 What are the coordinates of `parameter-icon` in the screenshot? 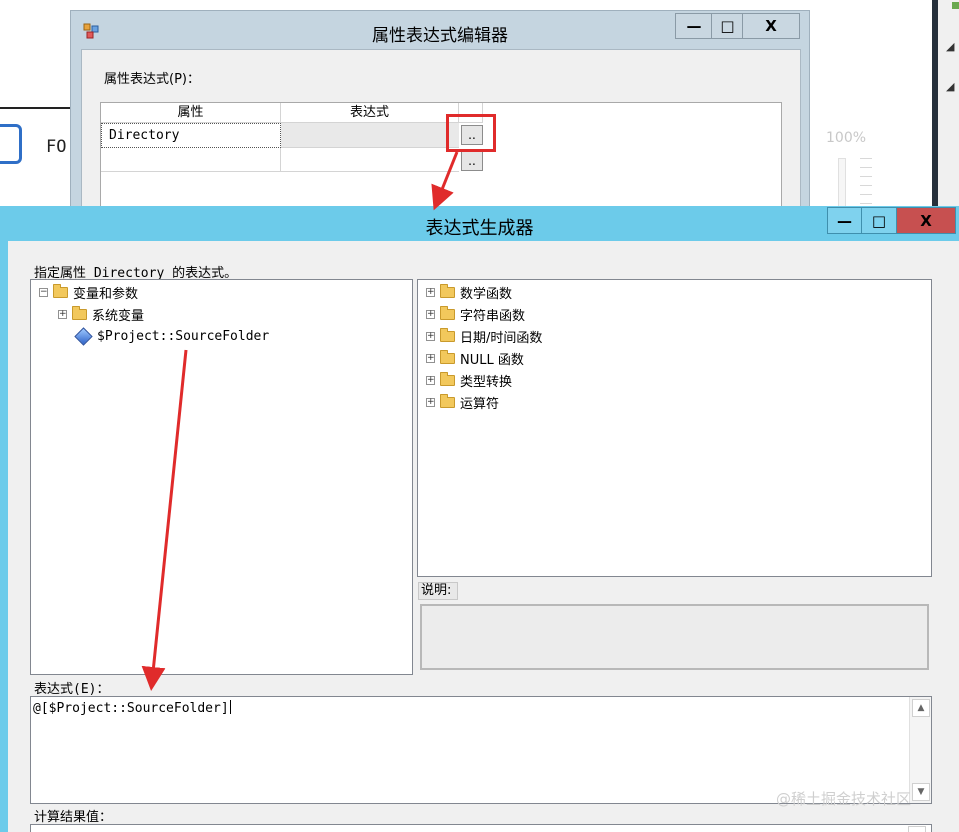 It's located at (83, 336).